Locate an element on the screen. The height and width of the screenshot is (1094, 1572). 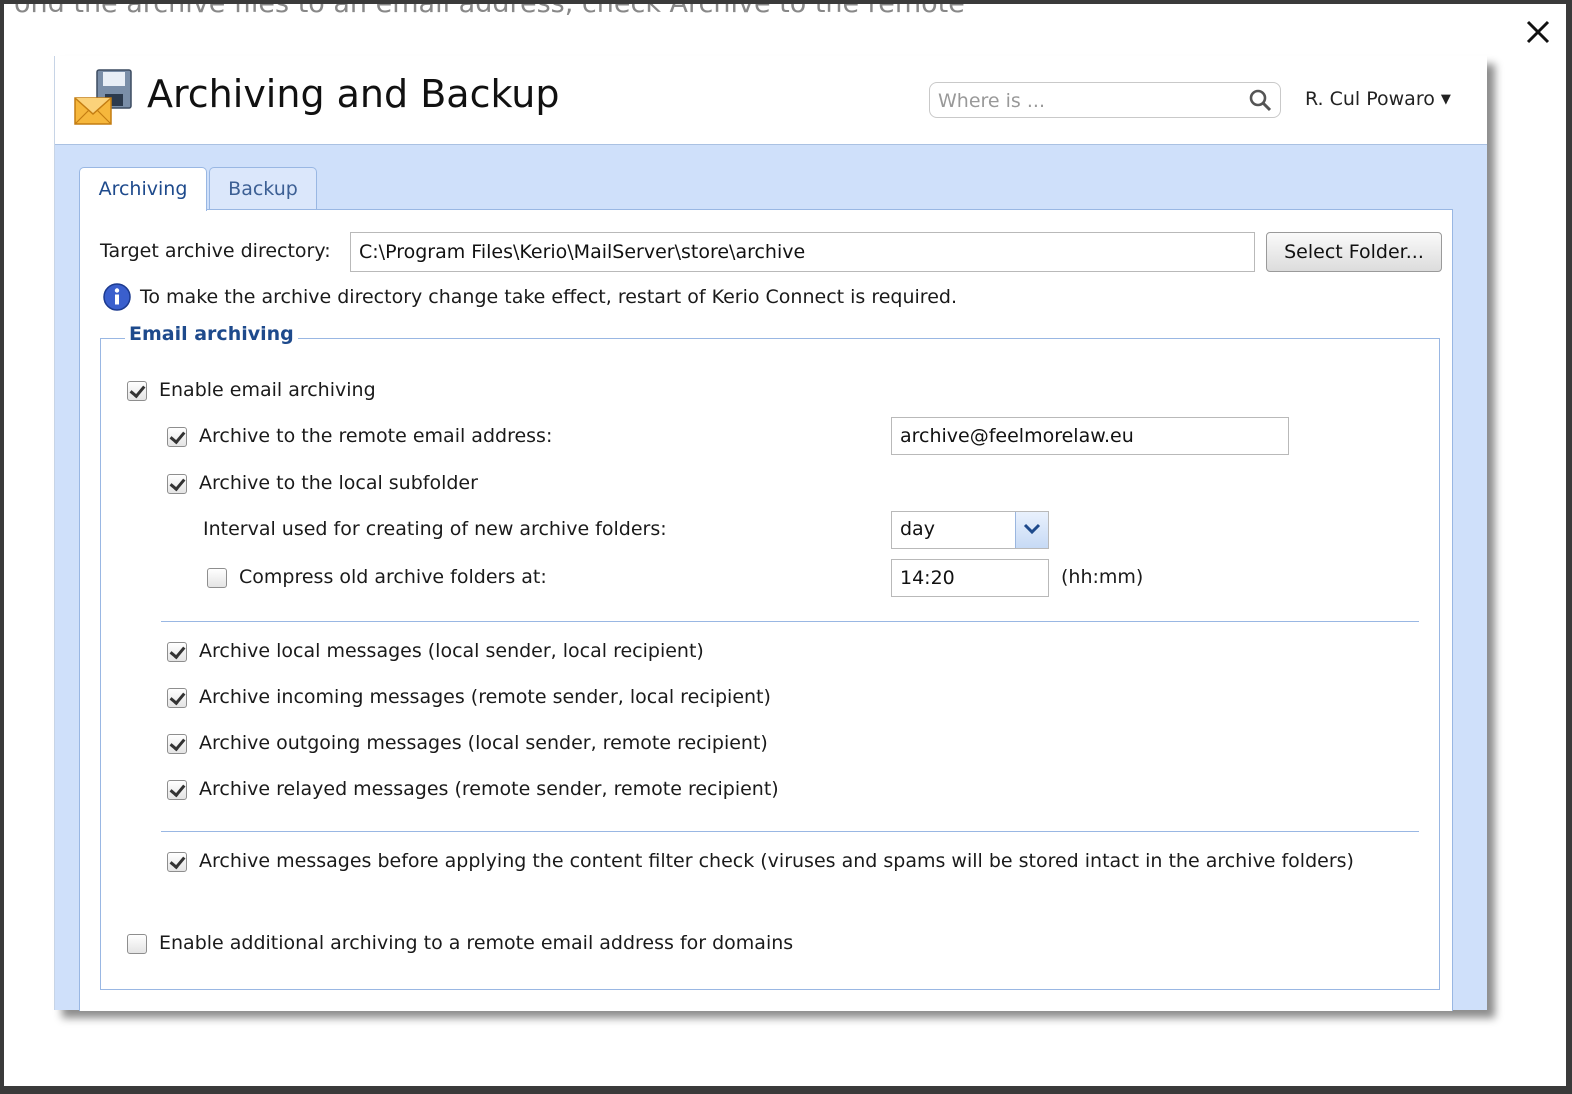
user-menu: R. Cul Powaro ▼ is located at coordinates (1378, 99).